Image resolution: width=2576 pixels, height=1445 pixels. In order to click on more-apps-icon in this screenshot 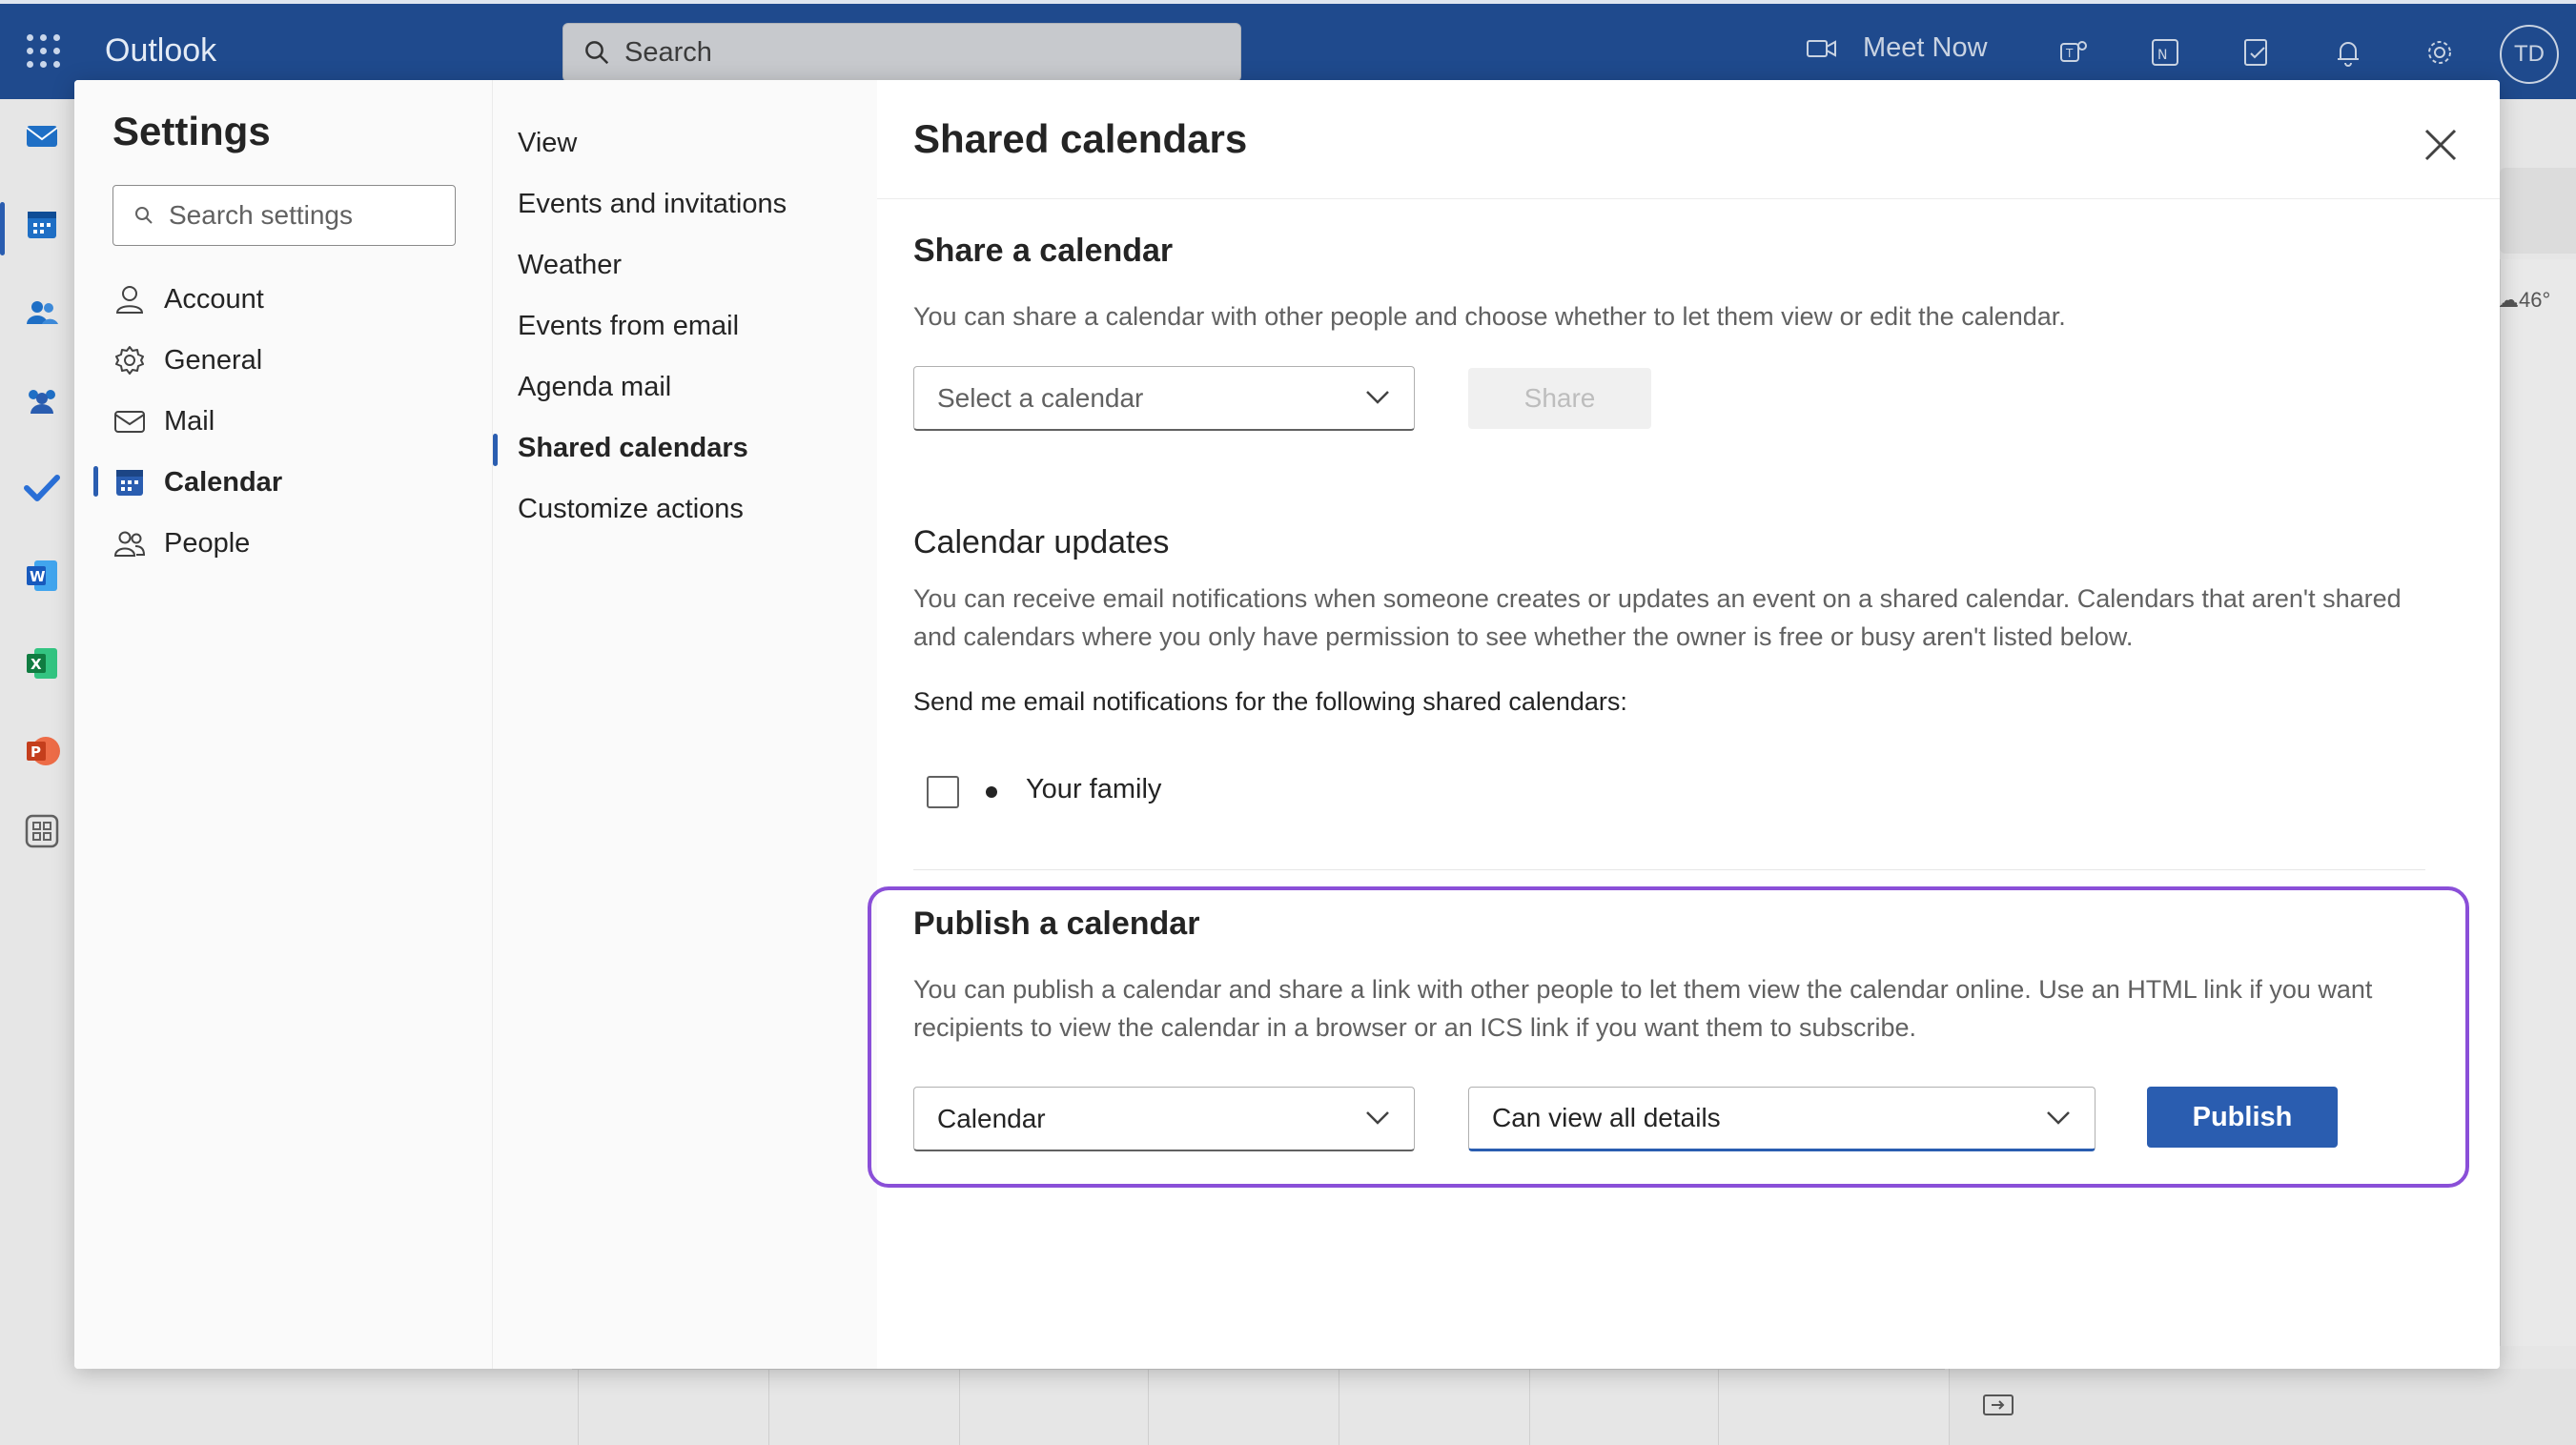, I will do `click(42, 831)`.